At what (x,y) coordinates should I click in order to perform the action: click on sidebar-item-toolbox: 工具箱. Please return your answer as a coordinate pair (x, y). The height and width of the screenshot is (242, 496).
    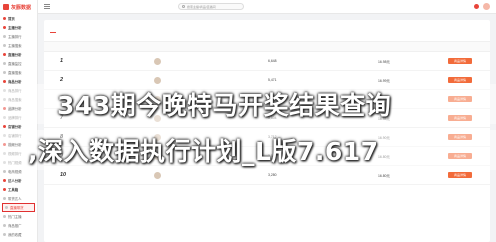
    Looking at the image, I should click on (18, 189).